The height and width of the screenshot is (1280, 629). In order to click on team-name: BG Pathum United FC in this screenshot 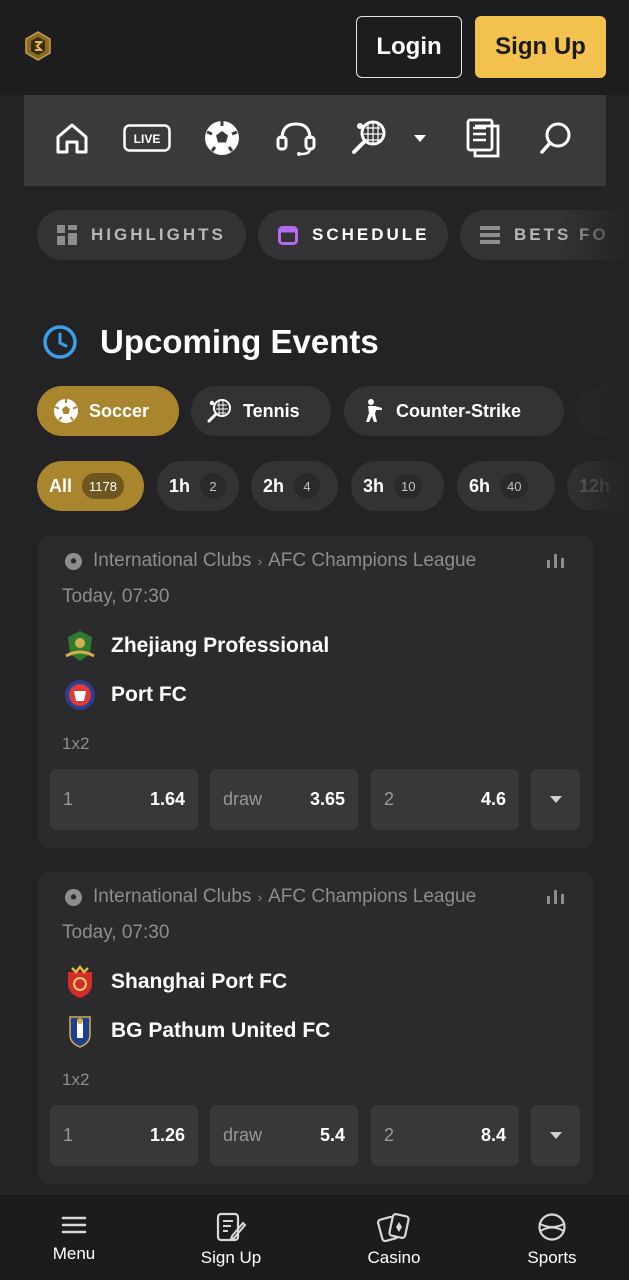, I will do `click(221, 1030)`.